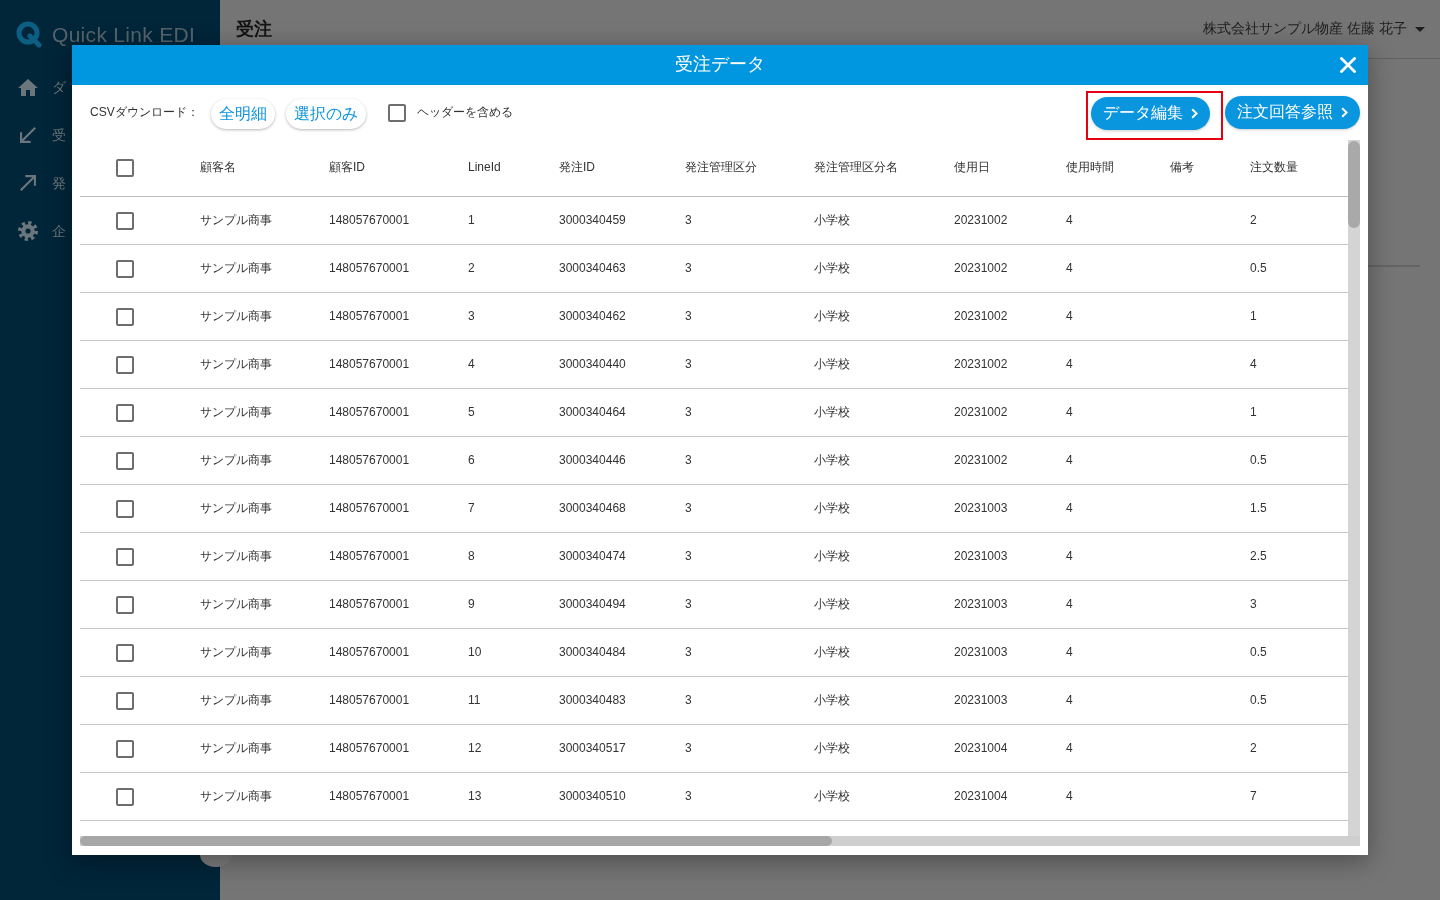  I want to click on table-cell: 6, so click(471, 460).